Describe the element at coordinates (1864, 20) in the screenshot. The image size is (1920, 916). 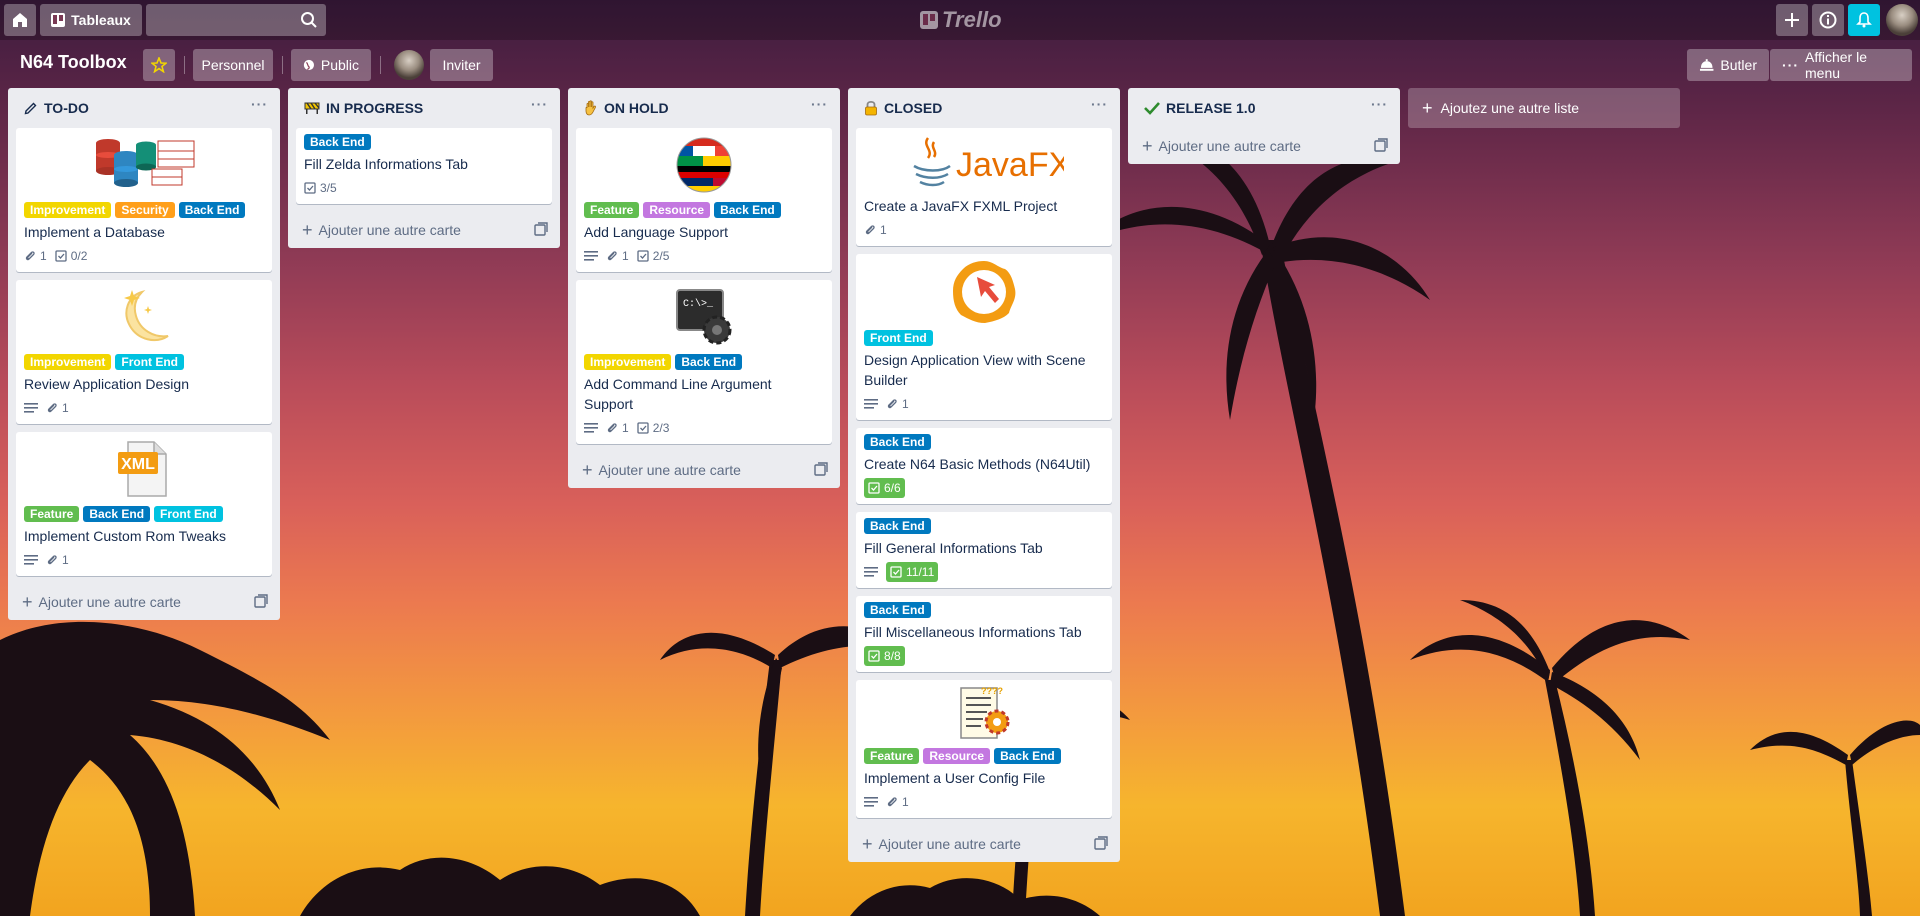
I see `notifications-button` at that location.